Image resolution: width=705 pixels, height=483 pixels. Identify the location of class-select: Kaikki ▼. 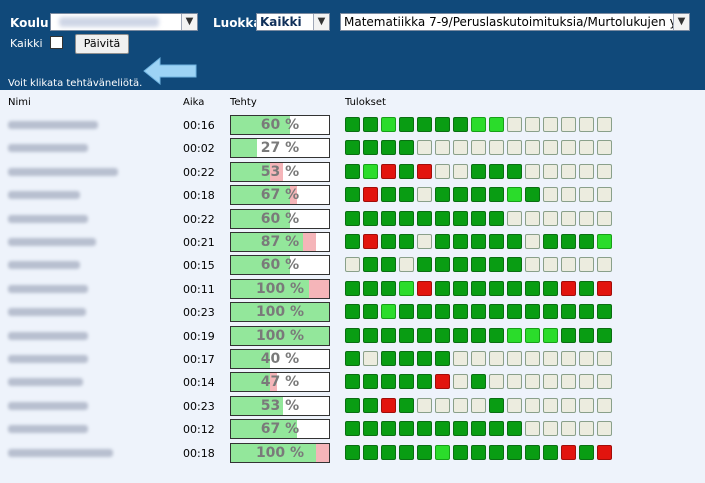
(293, 22).